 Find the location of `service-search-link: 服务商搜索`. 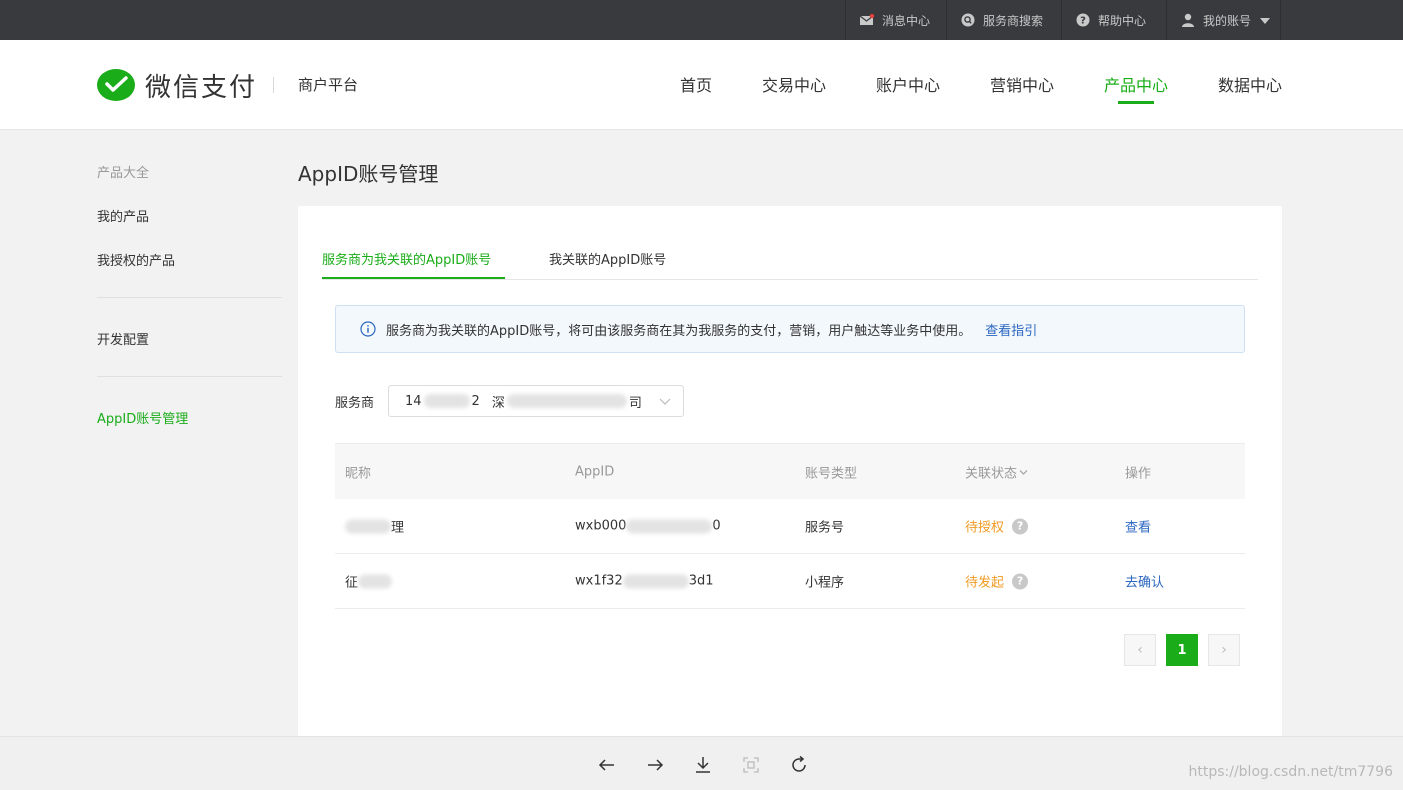

service-search-link: 服务商搜索 is located at coordinates (1003, 20).